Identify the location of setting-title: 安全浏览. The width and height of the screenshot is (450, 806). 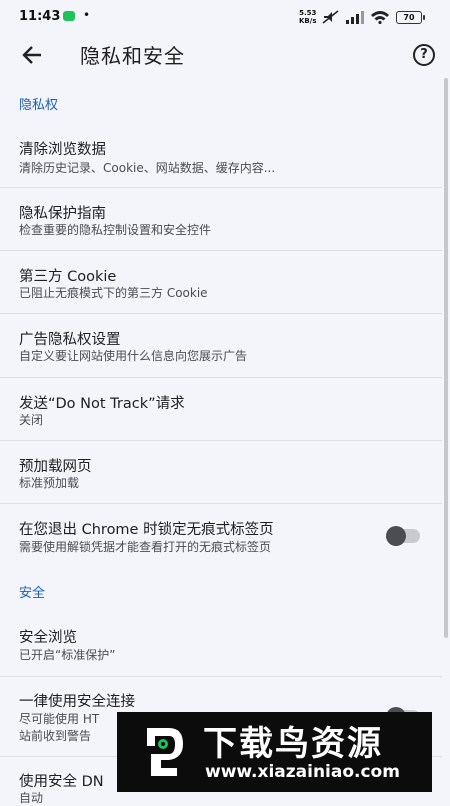
(48, 638).